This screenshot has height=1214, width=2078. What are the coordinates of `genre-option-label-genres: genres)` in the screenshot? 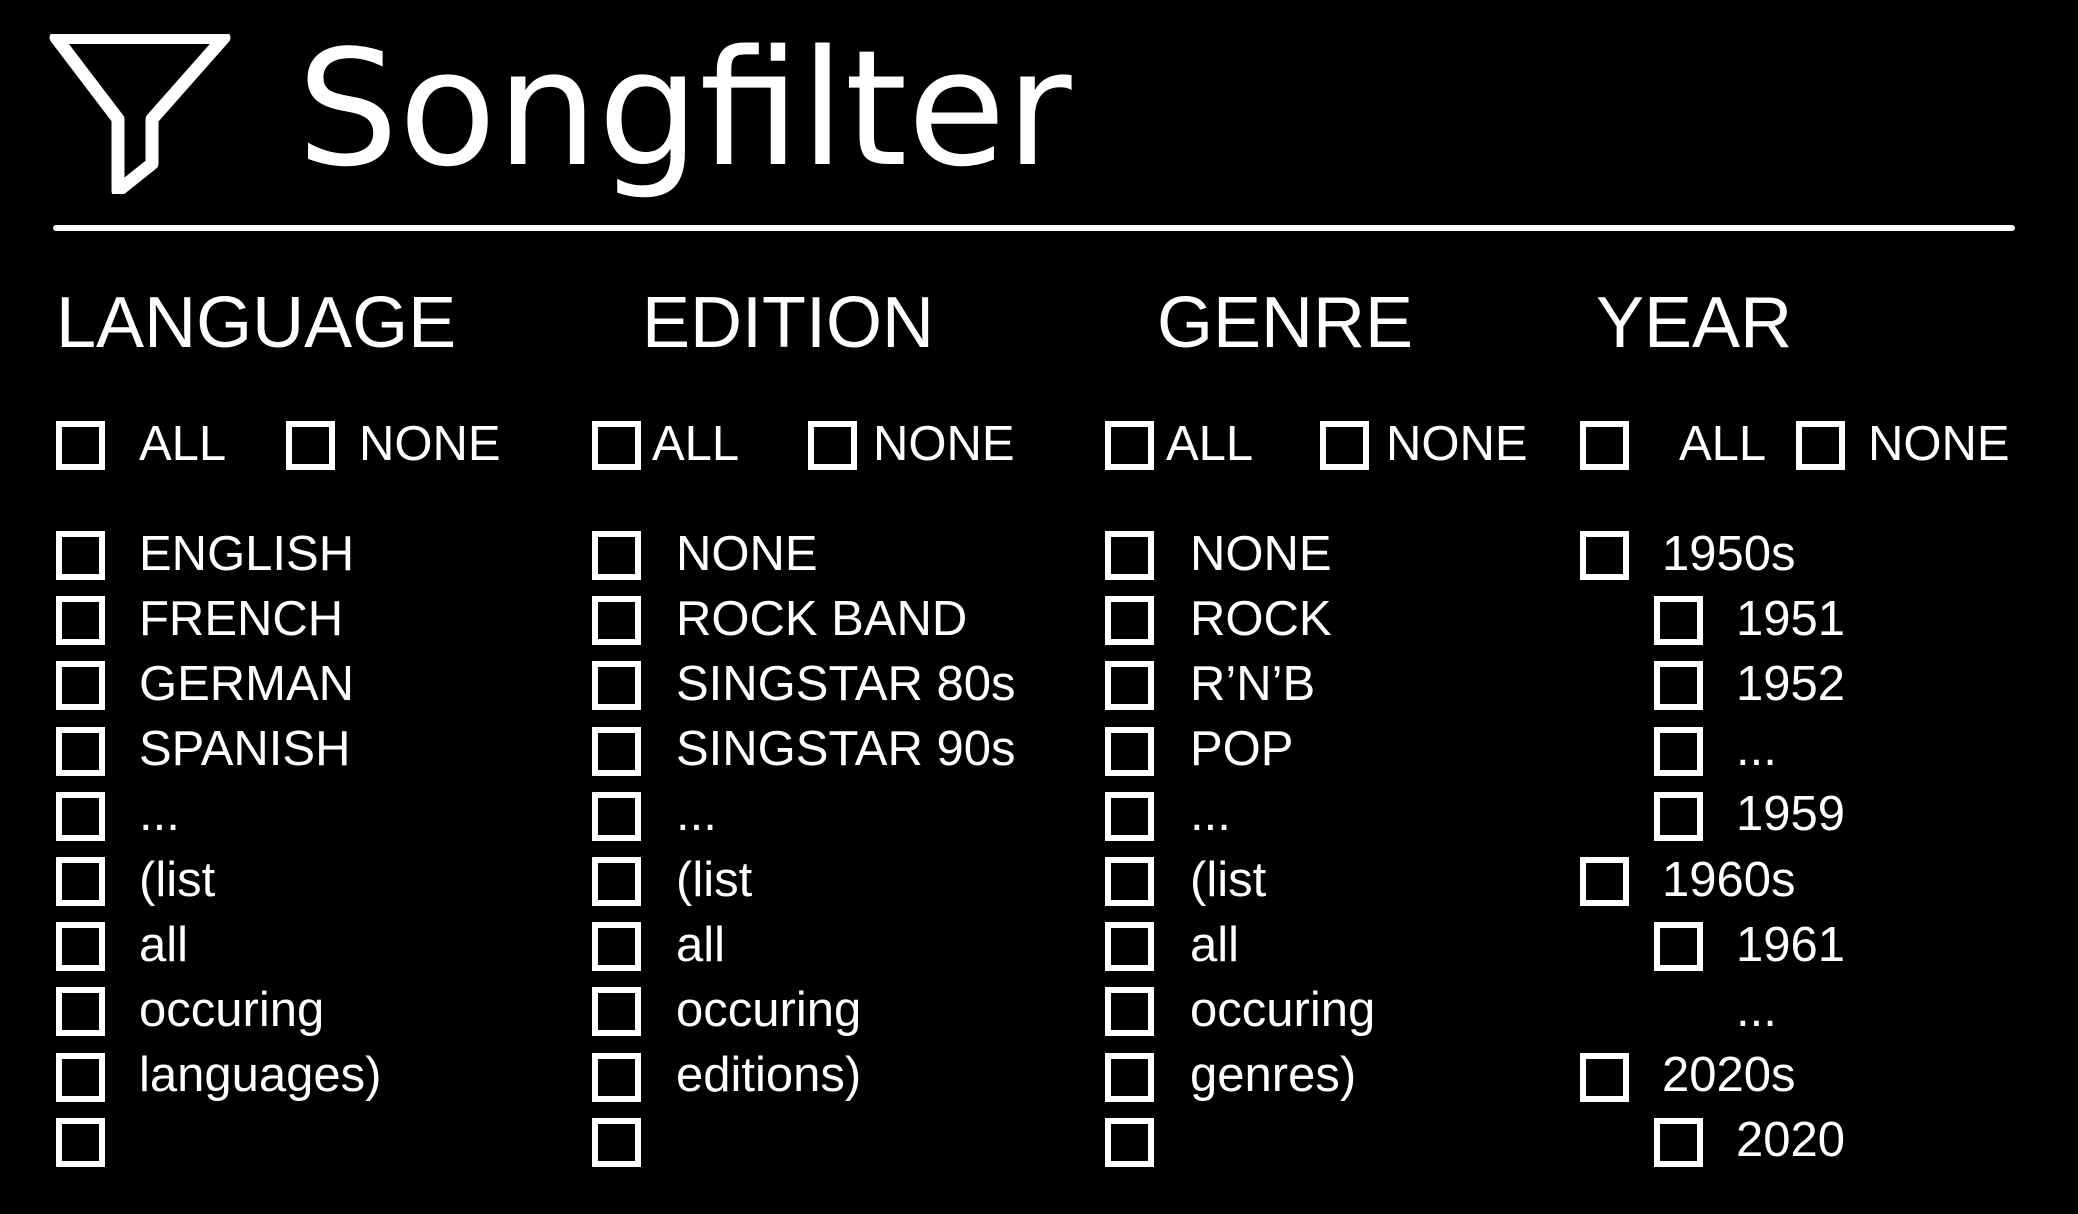 It's located at (1273, 1075).